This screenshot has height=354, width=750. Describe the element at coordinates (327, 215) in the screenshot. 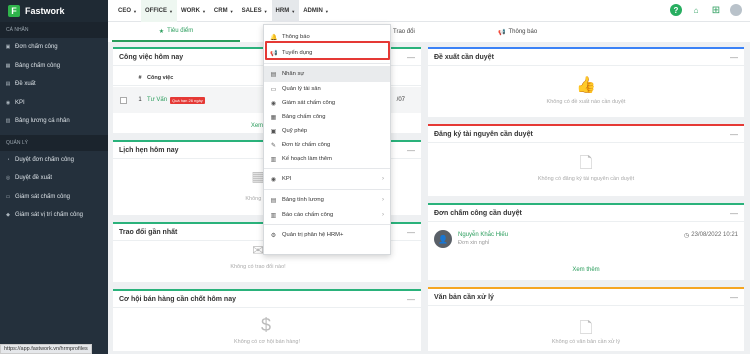

I see `menu-item-attendance-report: ▥ Báo cáo chấm công ›` at that location.